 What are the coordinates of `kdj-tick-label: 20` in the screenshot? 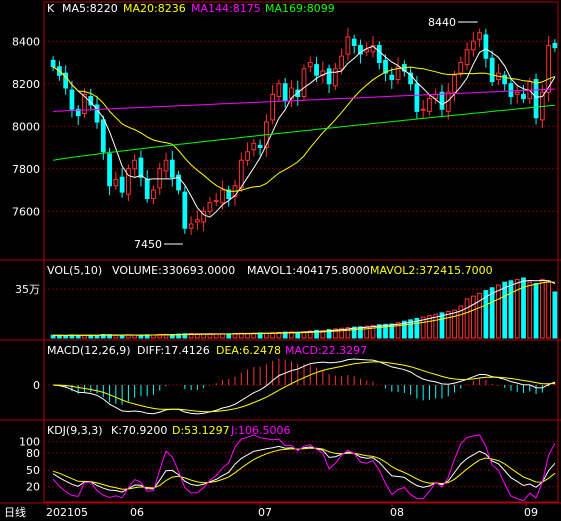 It's located at (33, 487).